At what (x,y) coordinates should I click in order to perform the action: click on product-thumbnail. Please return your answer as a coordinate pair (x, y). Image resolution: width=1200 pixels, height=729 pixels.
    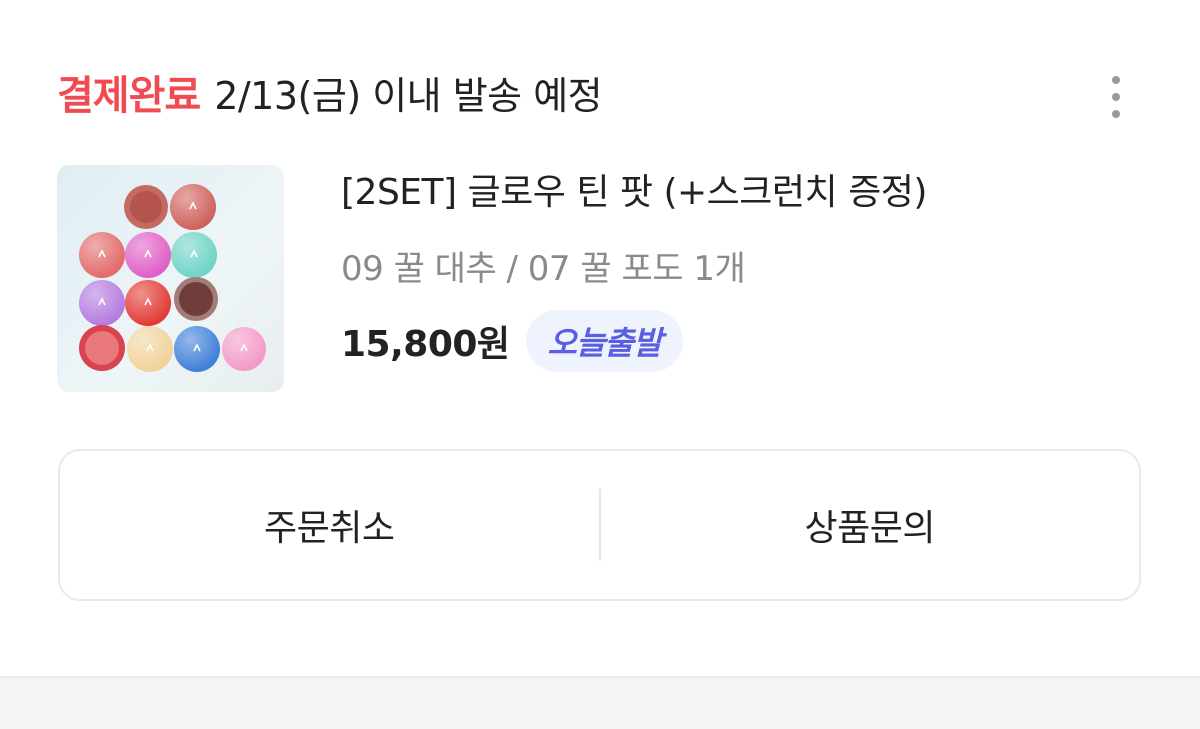
    Looking at the image, I should click on (170, 278).